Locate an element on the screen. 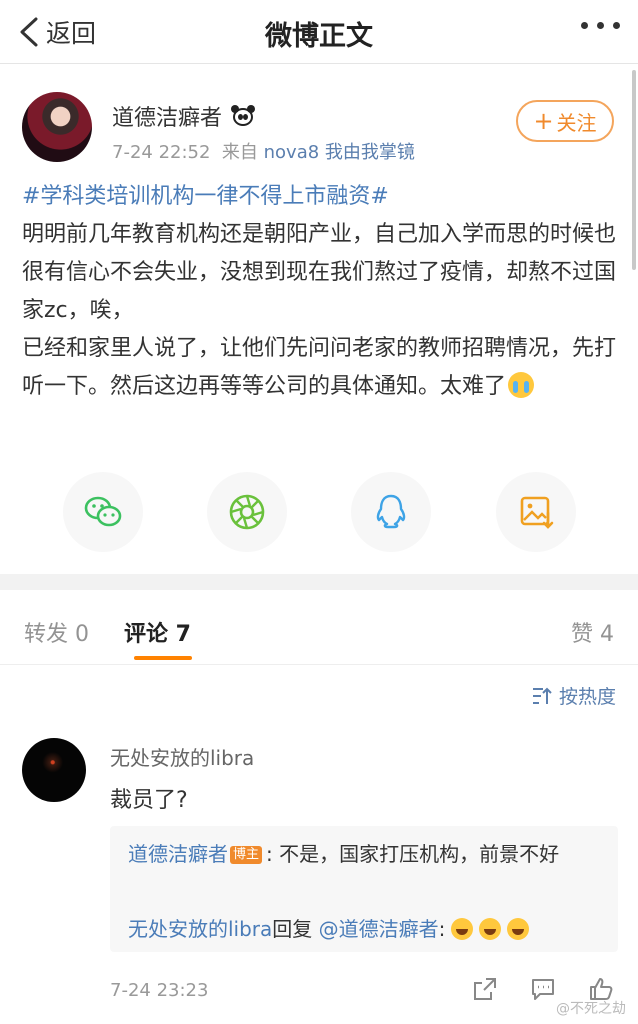 This screenshot has height=1024, width=638. reply-comment-button is located at coordinates (543, 991).